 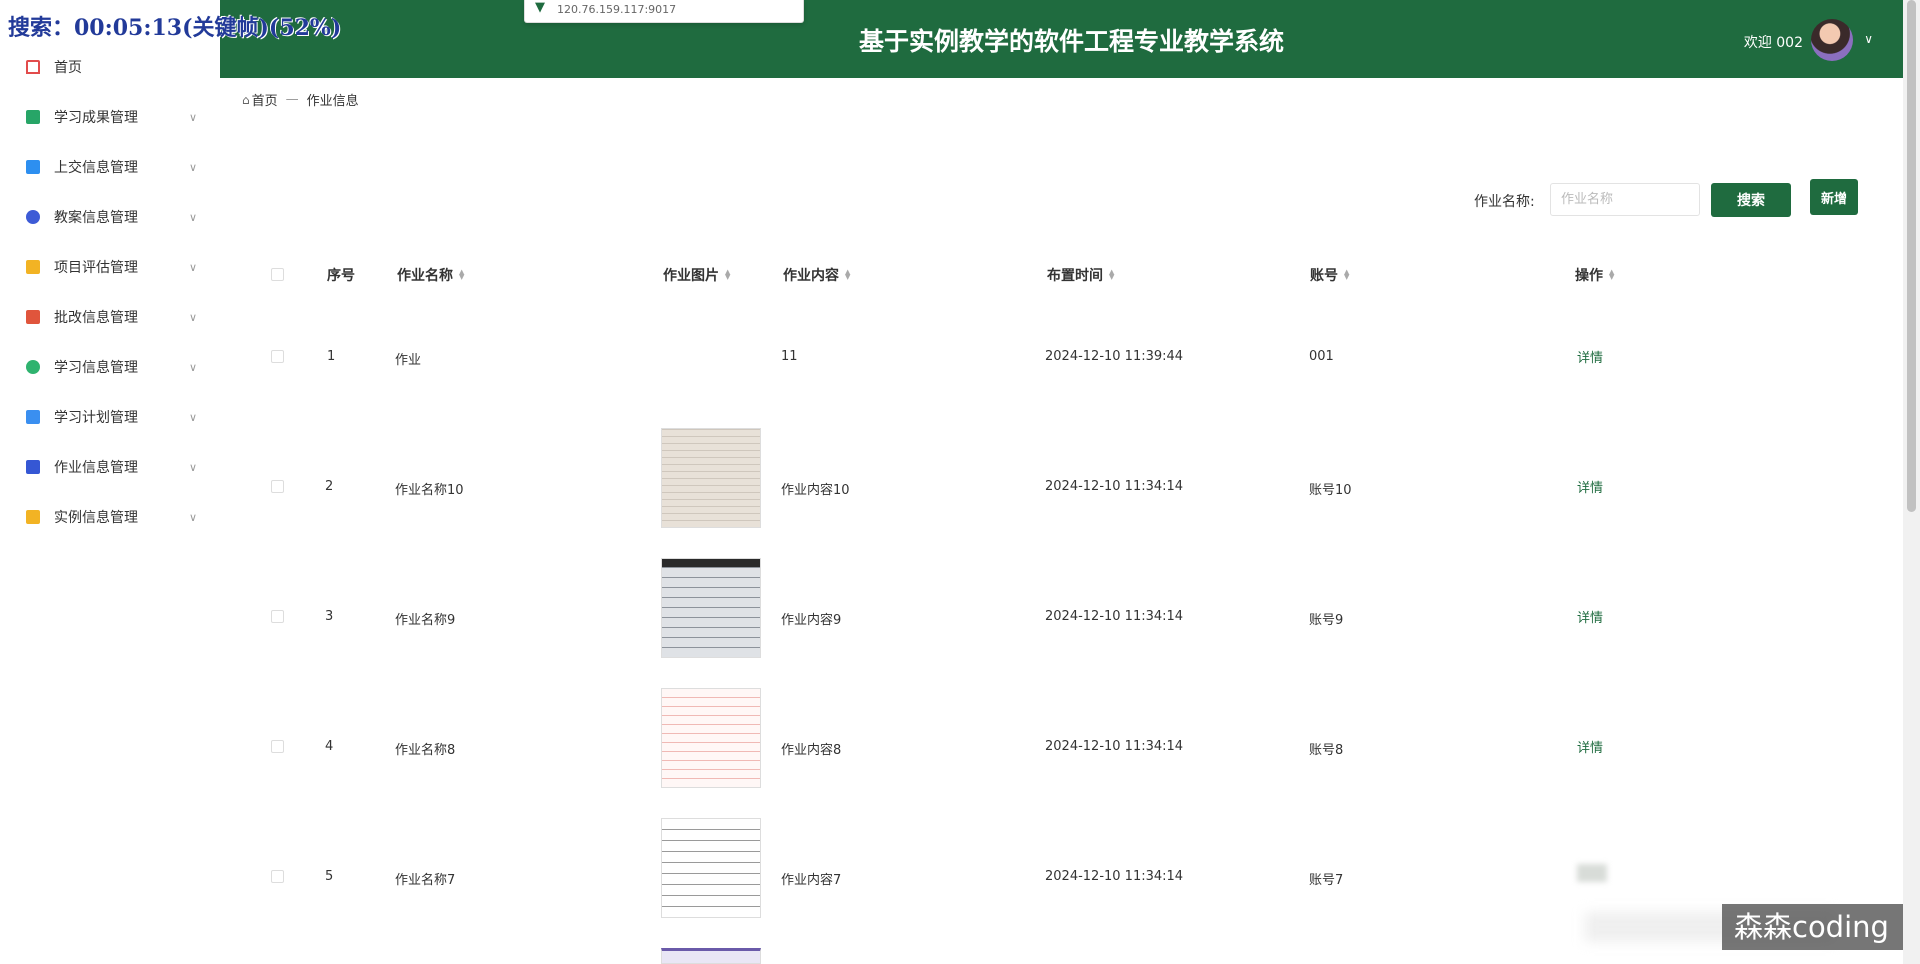 I want to click on cell-account: 001, so click(x=1321, y=356).